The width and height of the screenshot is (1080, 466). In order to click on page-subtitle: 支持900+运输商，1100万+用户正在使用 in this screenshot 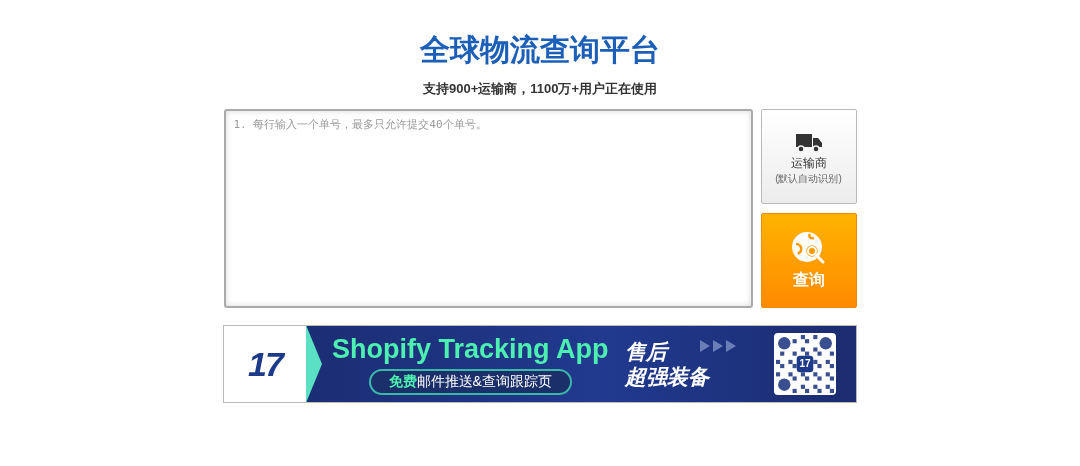, I will do `click(540, 89)`.